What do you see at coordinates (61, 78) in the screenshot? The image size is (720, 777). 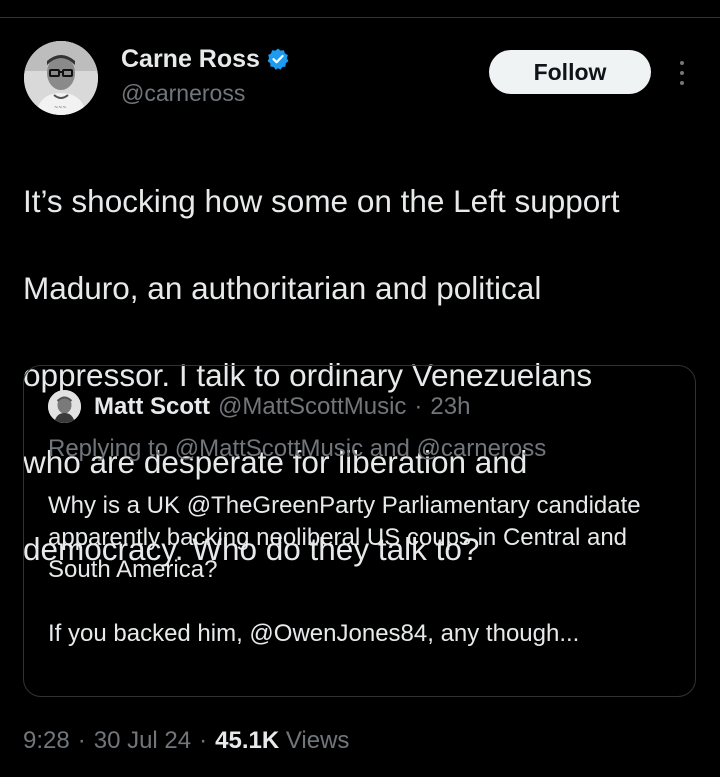 I see `author-avatar: ~~~` at bounding box center [61, 78].